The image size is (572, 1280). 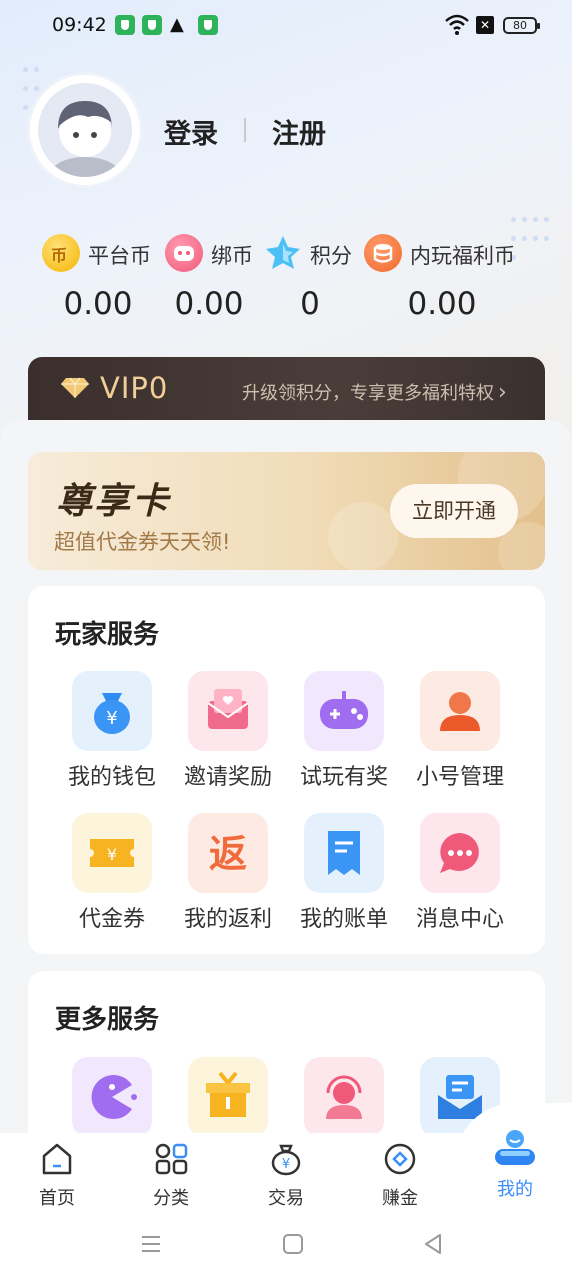 What do you see at coordinates (286, 26) in the screenshot?
I see `status-bar: 09:42 ▲ ✕ 80` at bounding box center [286, 26].